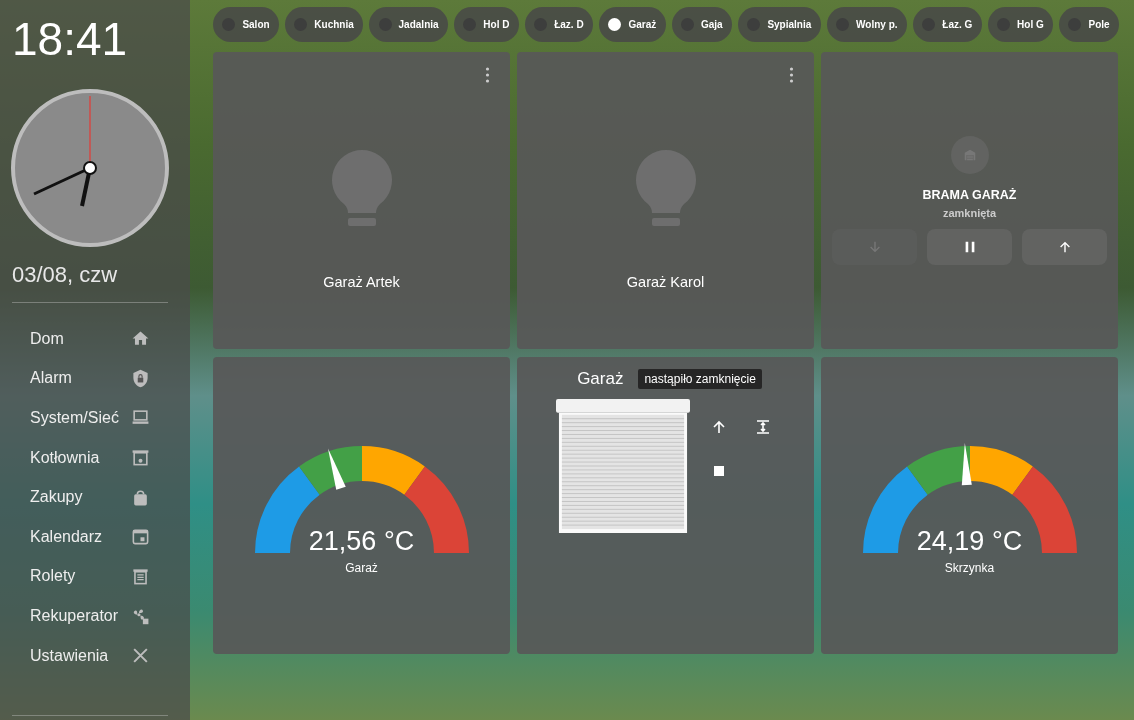 The width and height of the screenshot is (1134, 720). I want to click on menu-item: Rolety, so click(95, 576).